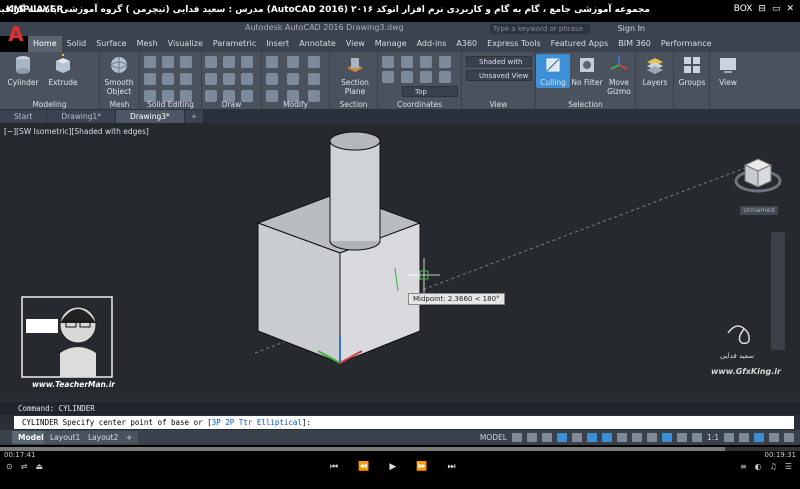 The image size is (800, 489). Describe the element at coordinates (419, 104) in the screenshot. I see `panel-label-coordinates: Coordinates` at that location.